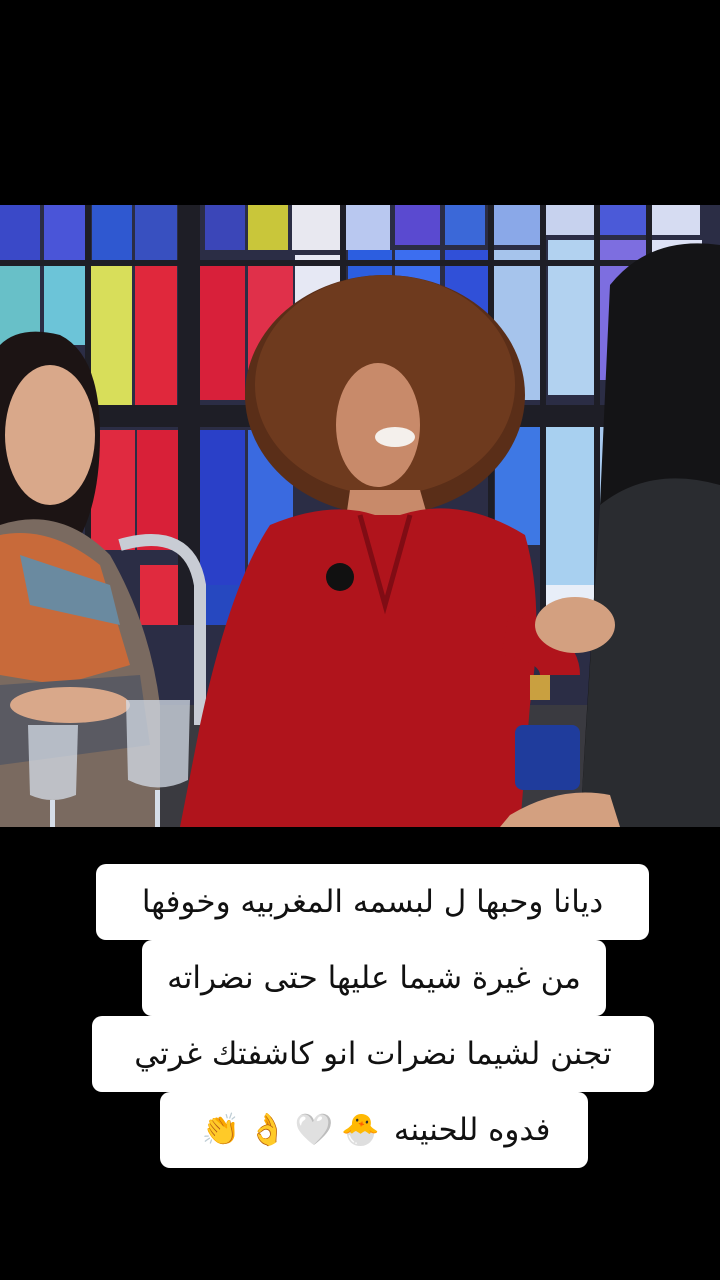 This screenshot has width=720, height=1280. I want to click on white-heart-icon: 🤍, so click(314, 1130).